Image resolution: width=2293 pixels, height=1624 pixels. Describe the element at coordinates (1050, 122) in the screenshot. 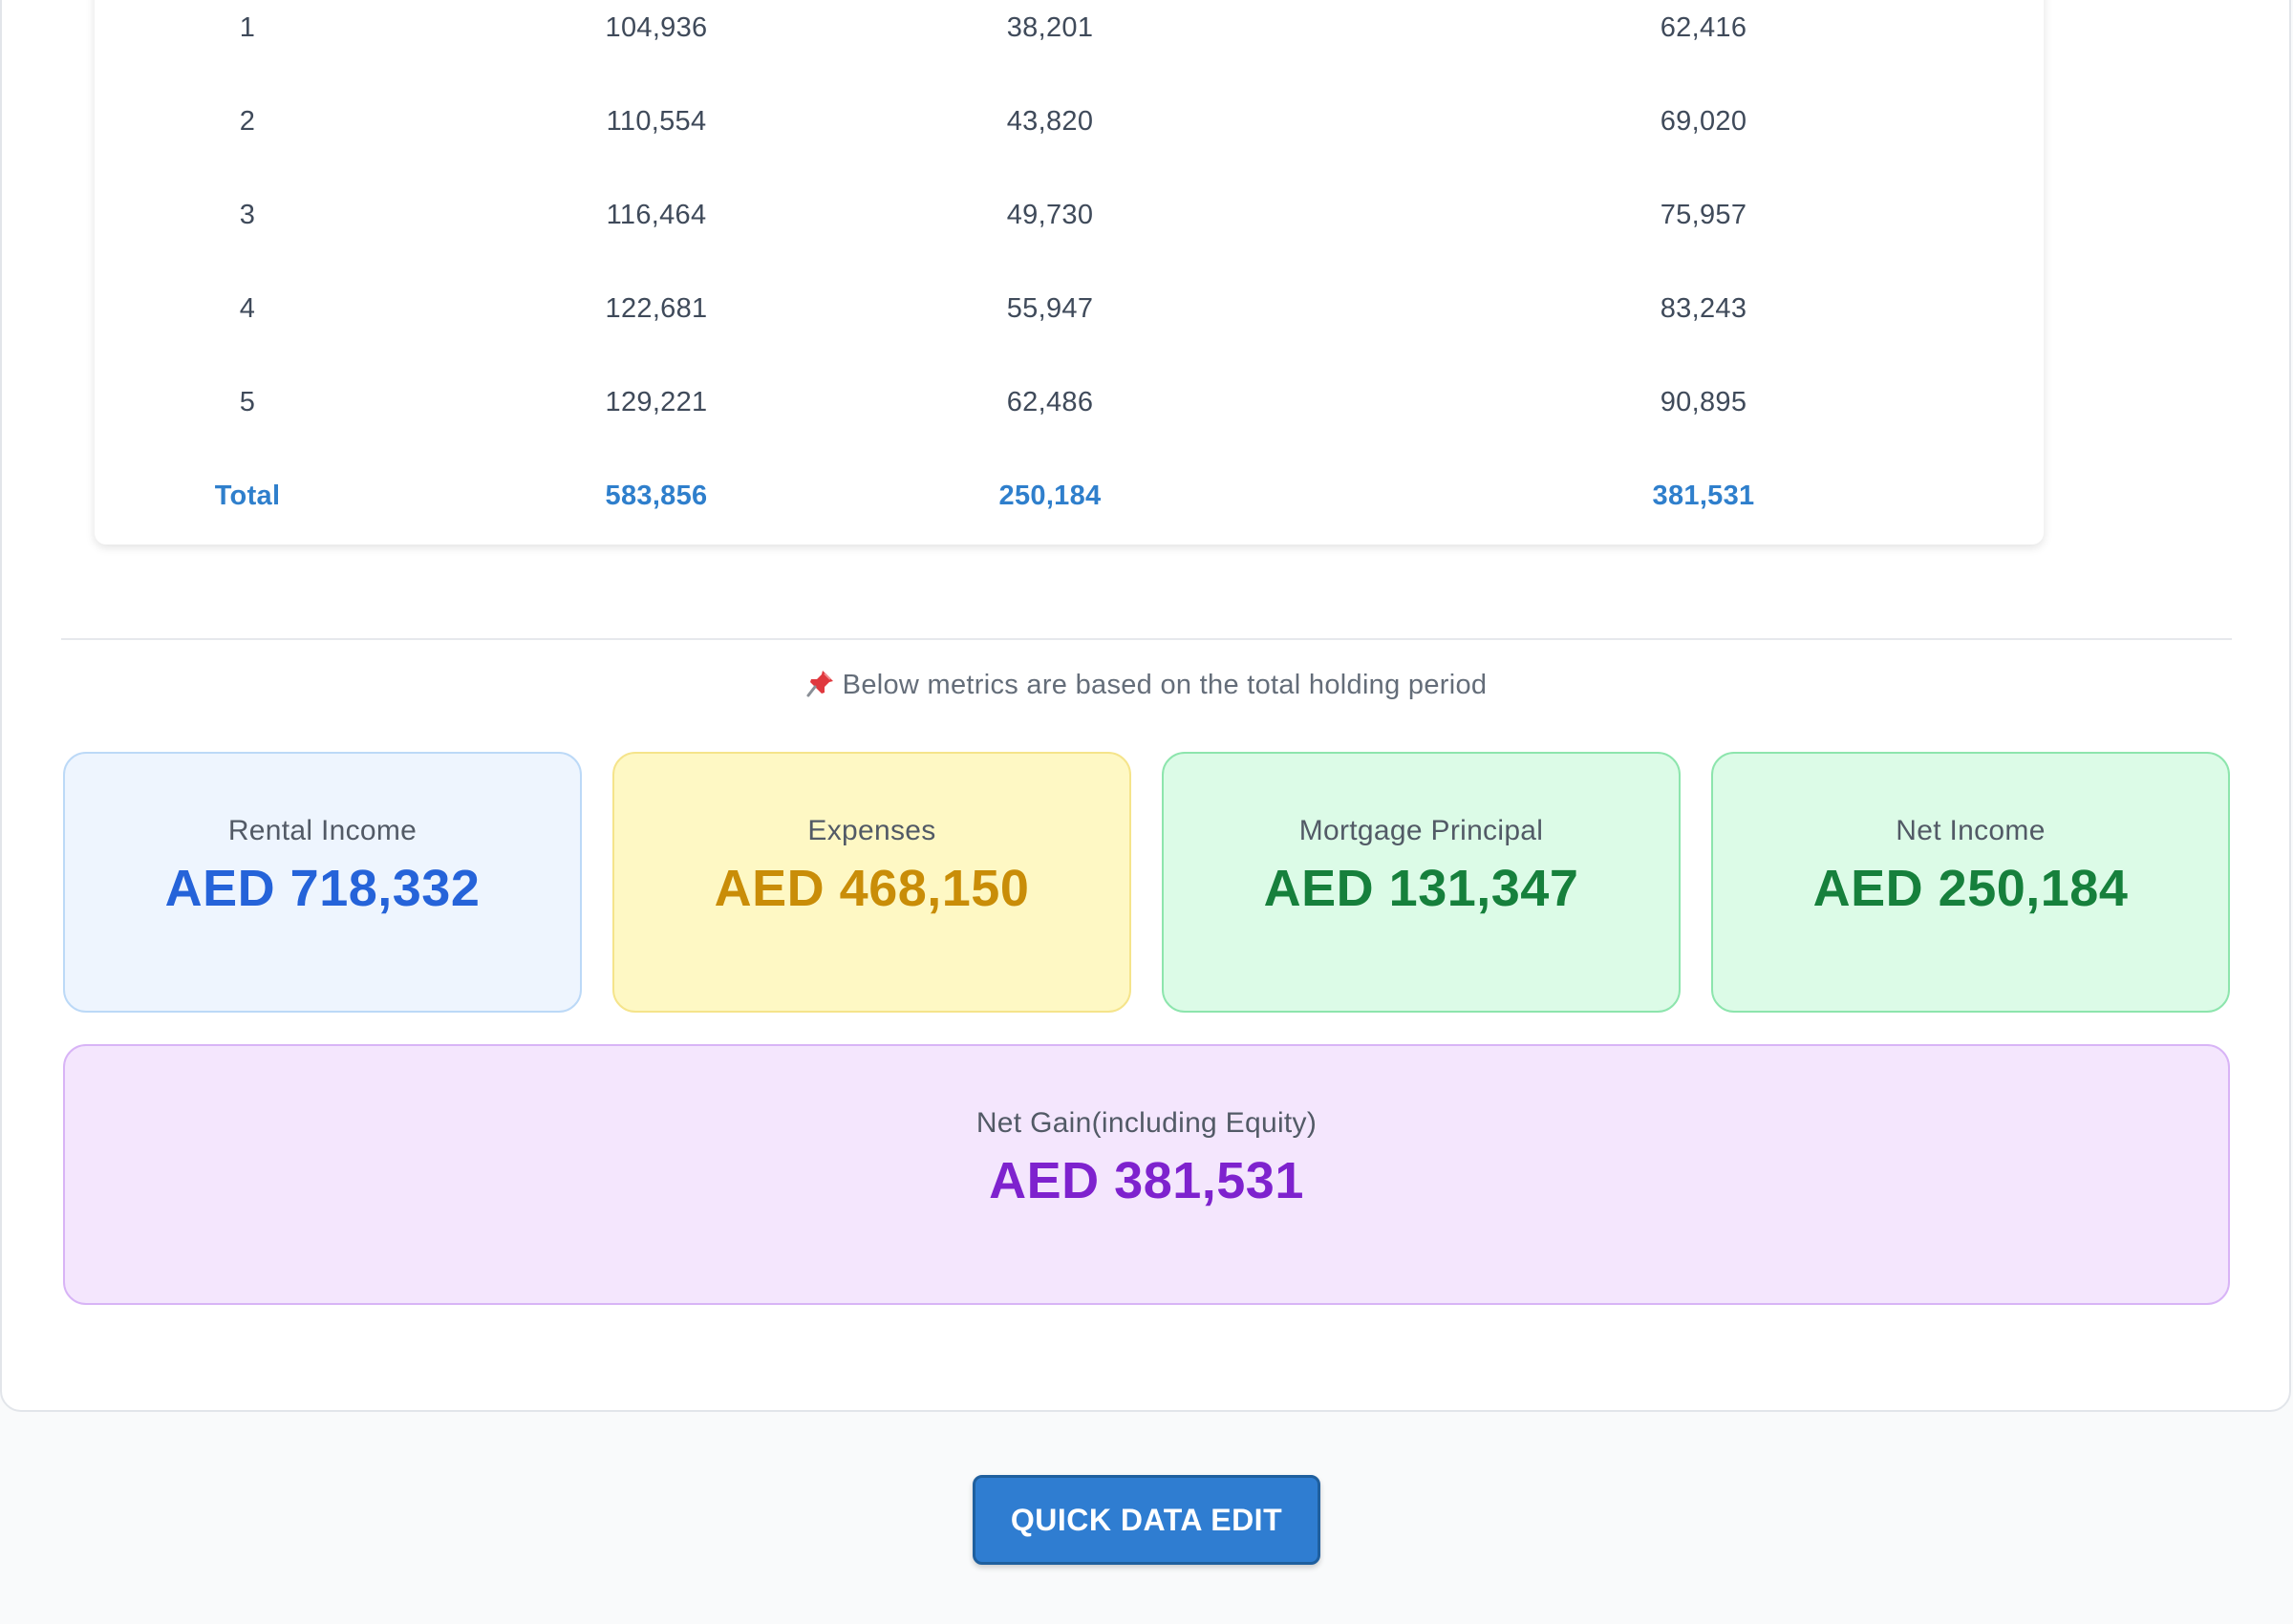

I see `net-cash-flow-cell: 43,820` at that location.